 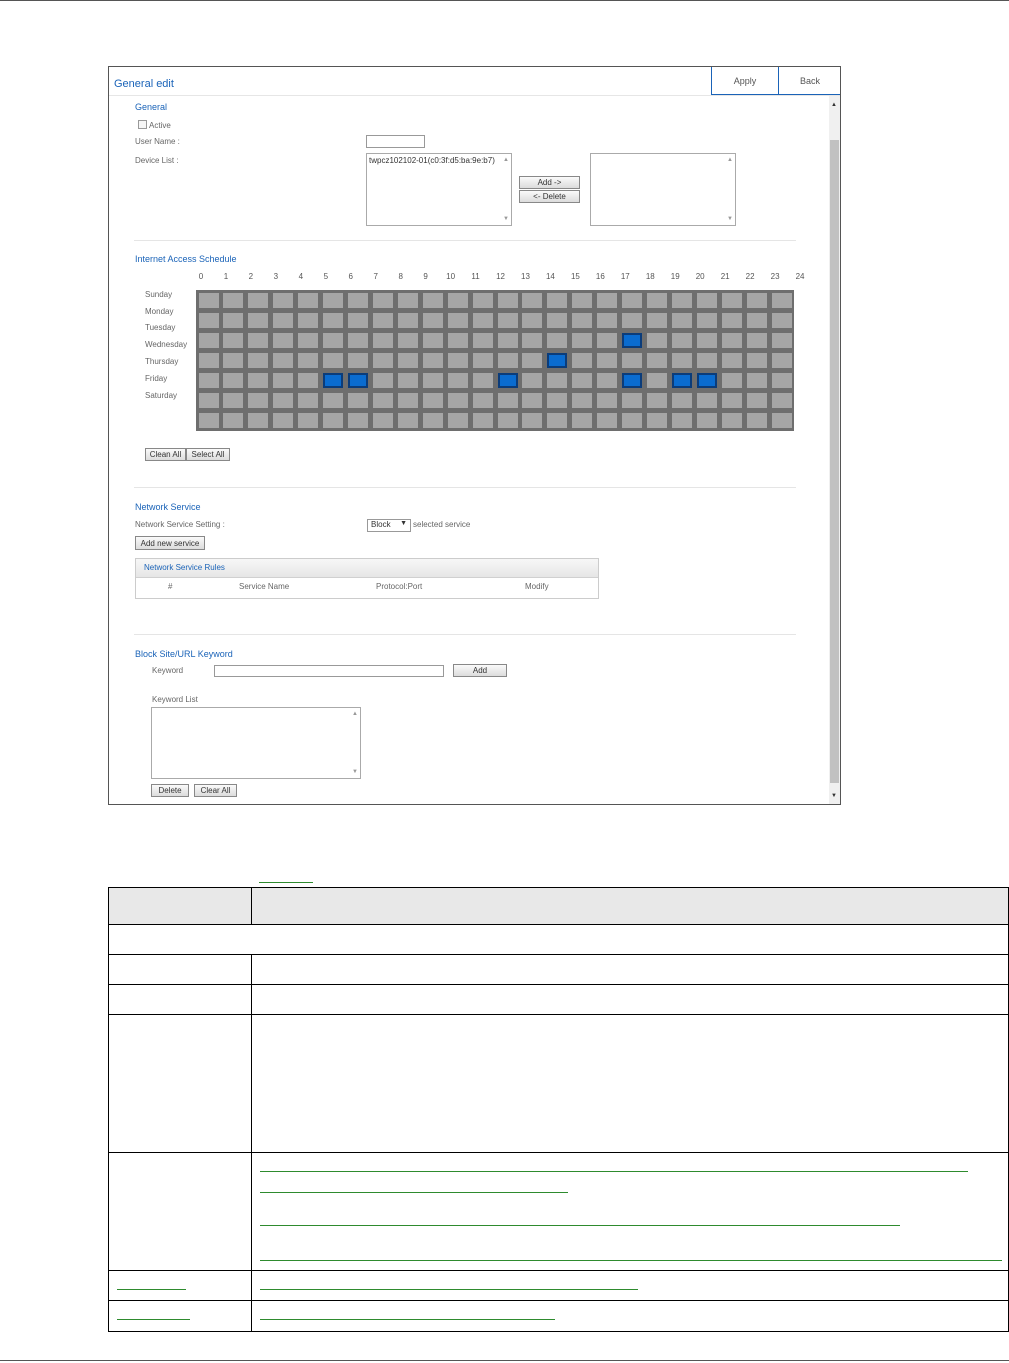 What do you see at coordinates (439, 189) in the screenshot?
I see `available-devices-list: twpcz102102-01(c0:3f:d5:ba:9e:b7) ▲ ▼` at bounding box center [439, 189].